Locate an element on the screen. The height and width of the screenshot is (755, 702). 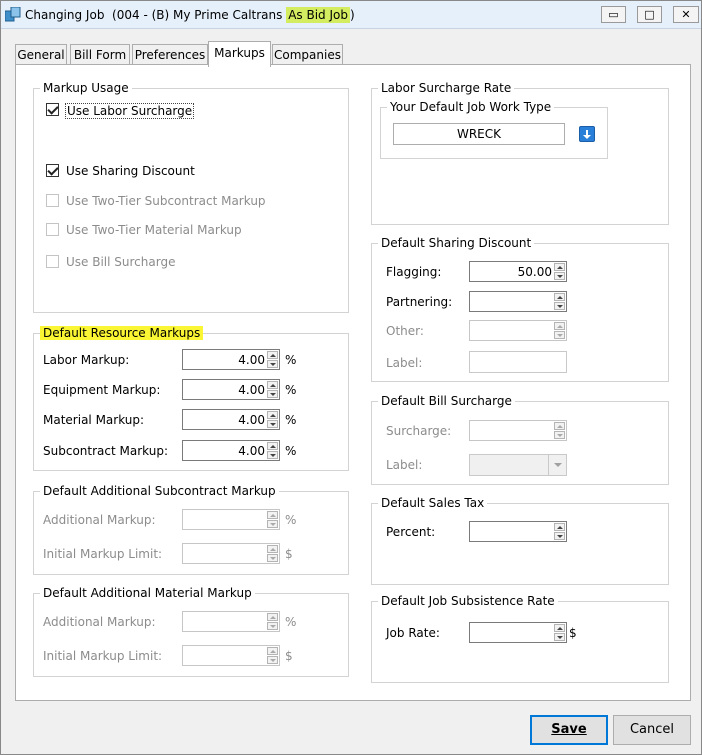
sub-initial-limit-label: Initial Markup Limit: is located at coordinates (103, 554).